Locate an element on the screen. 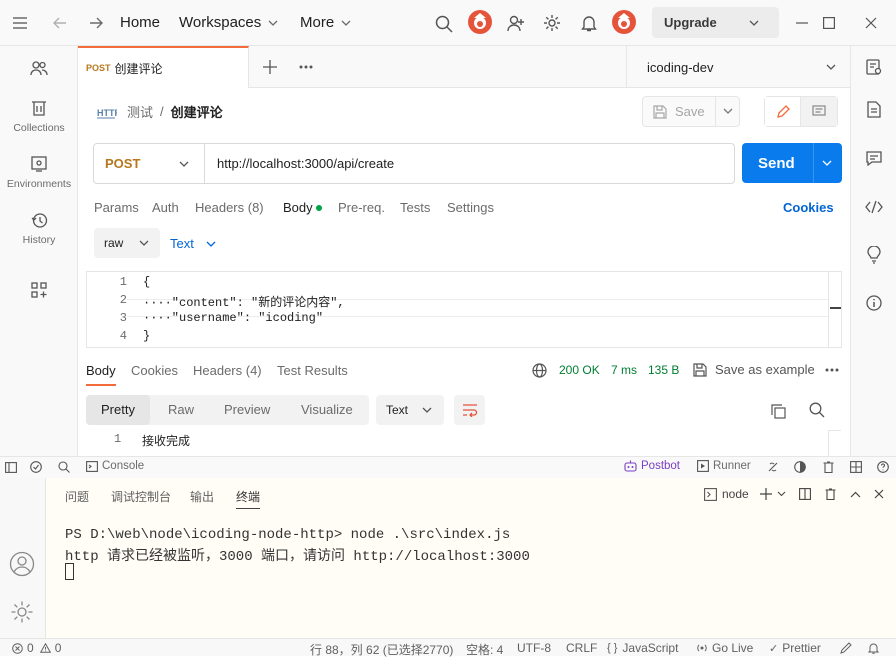  find-icon is located at coordinates (64, 467).